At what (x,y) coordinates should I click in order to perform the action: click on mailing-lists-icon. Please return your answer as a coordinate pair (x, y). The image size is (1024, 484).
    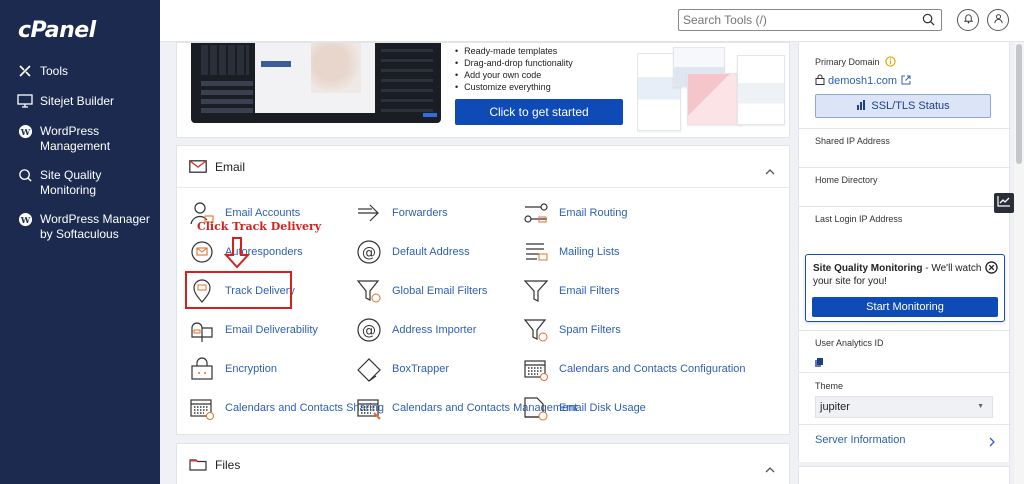
    Looking at the image, I should click on (536, 252).